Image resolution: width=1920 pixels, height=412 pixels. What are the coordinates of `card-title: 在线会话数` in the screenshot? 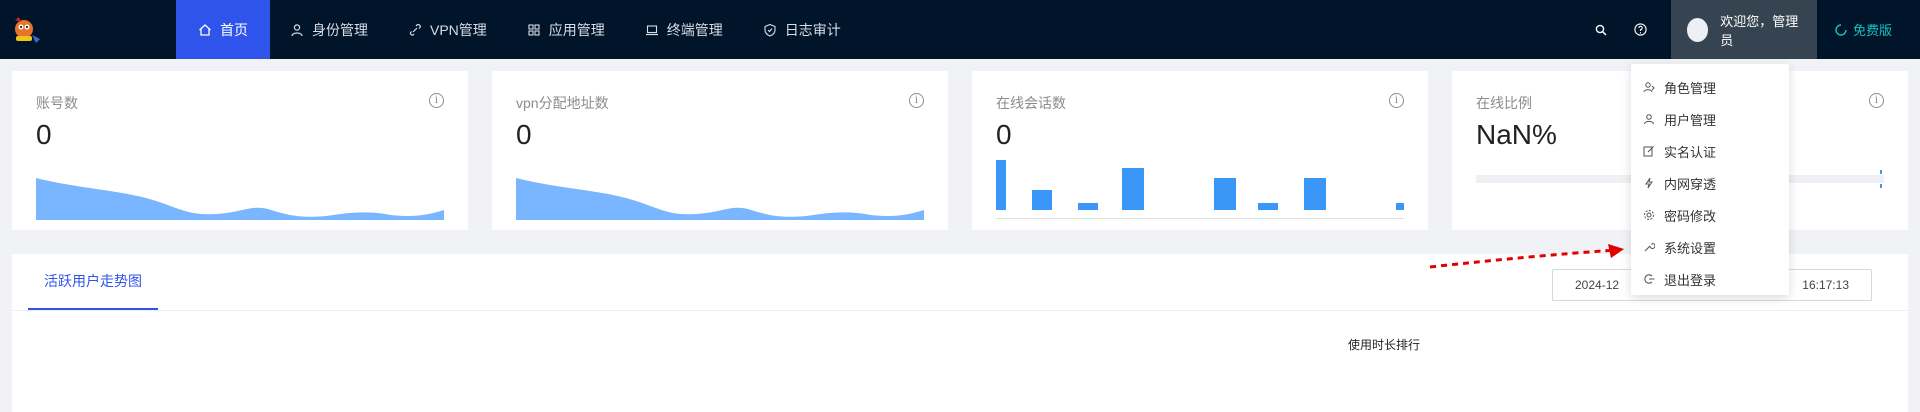 It's located at (1031, 103).